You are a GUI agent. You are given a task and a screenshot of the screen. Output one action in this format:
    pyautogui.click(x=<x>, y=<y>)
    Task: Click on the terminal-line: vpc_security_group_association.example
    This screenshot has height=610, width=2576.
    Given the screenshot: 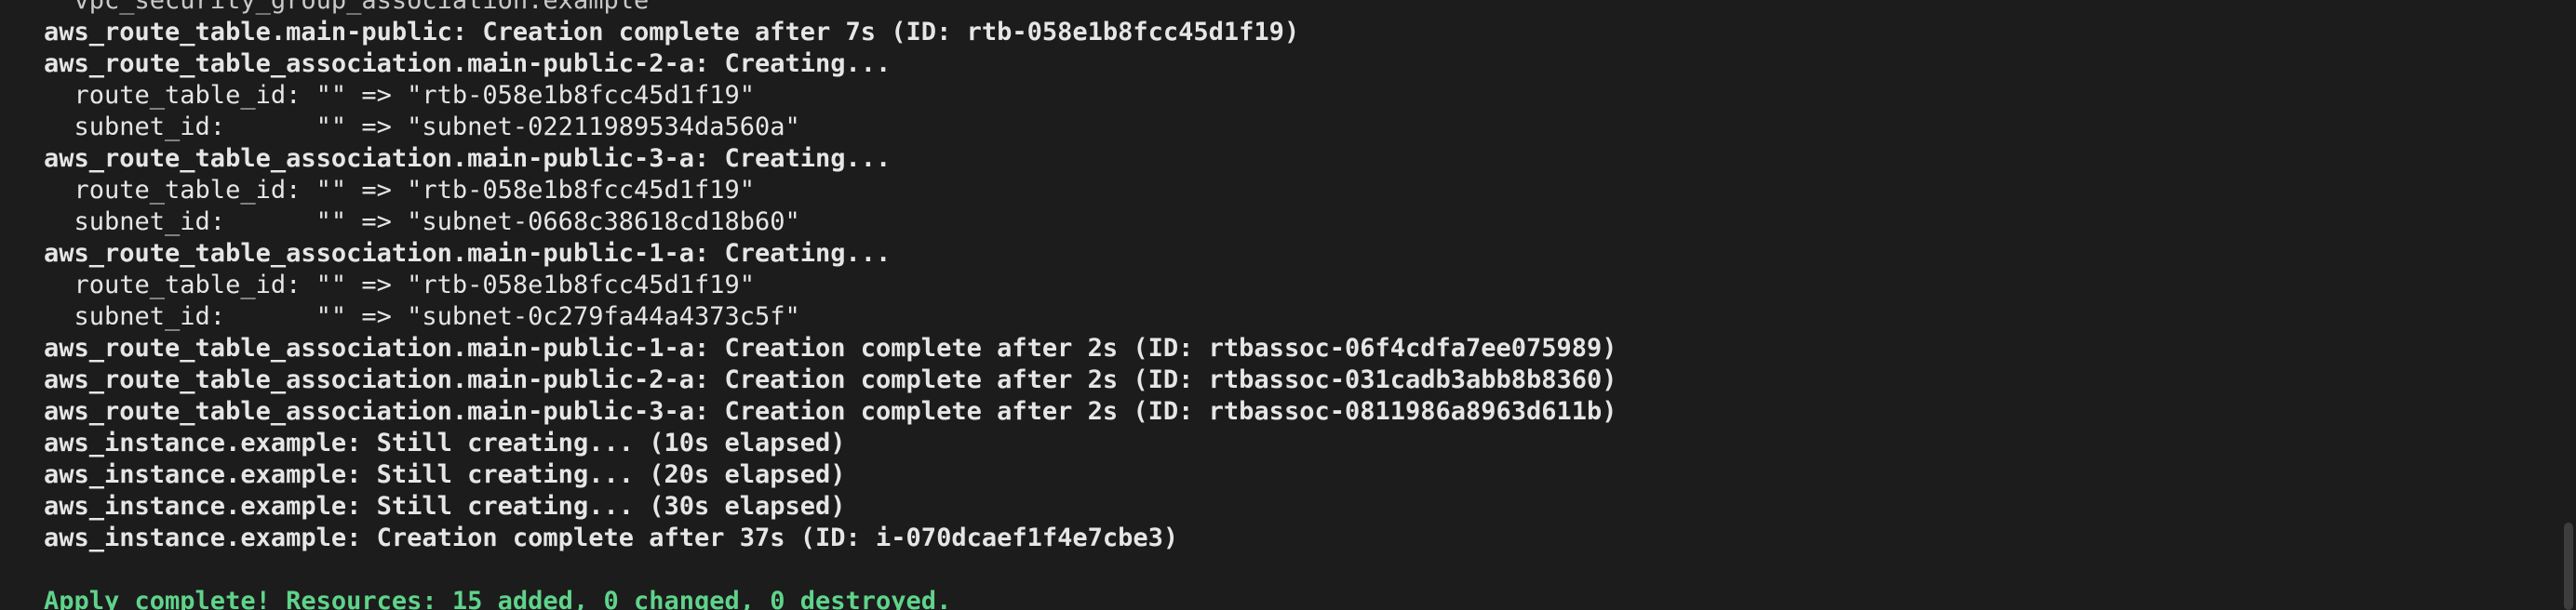 What is the action you would take?
    pyautogui.click(x=347, y=7)
    